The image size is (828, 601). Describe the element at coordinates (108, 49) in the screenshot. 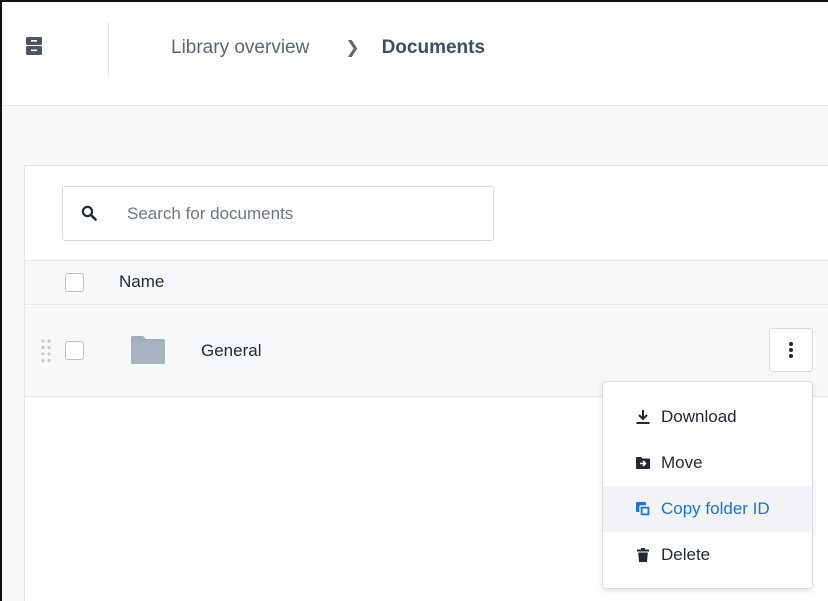

I see `header-divider` at that location.